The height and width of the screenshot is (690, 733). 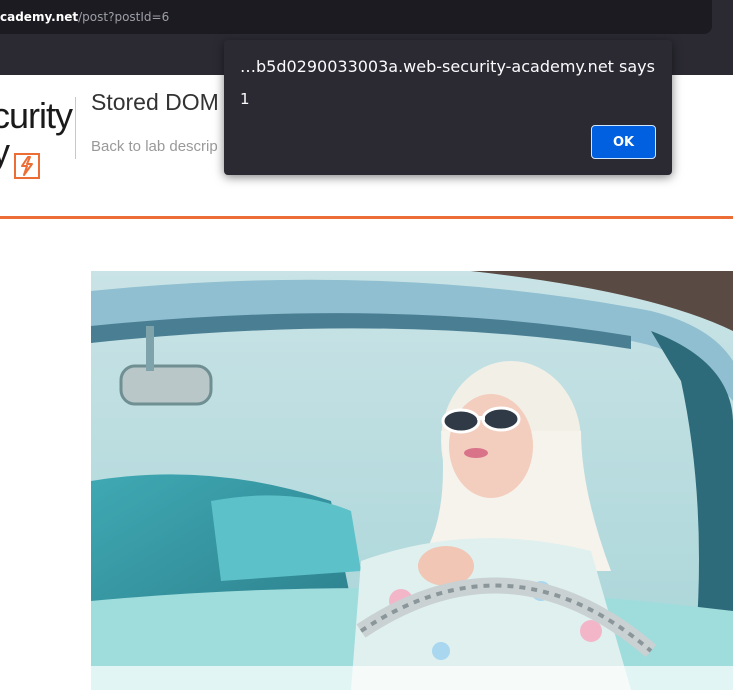 I want to click on dialog-message: 1, so click(x=245, y=99).